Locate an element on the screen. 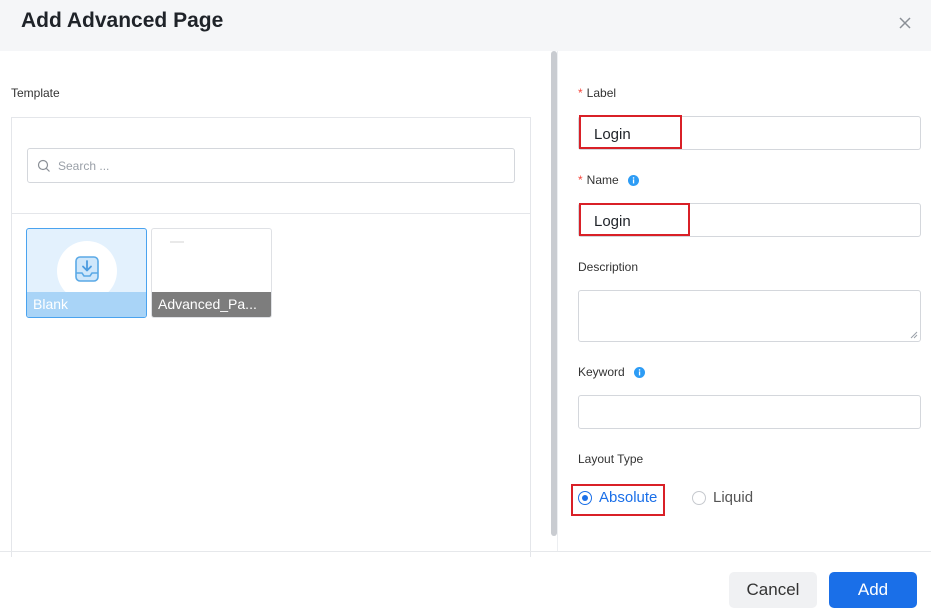 The width and height of the screenshot is (931, 615). label-title: Label is located at coordinates (601, 93).